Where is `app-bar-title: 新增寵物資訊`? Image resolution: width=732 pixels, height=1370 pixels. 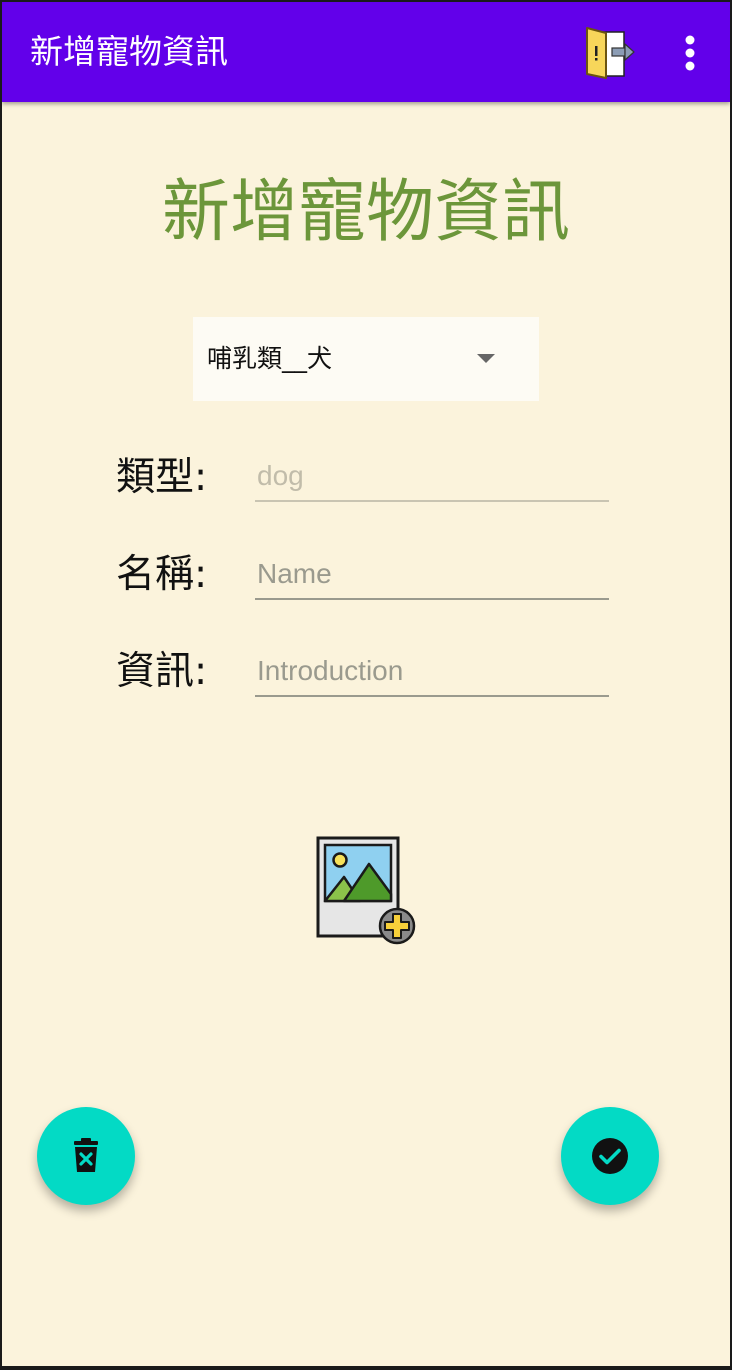 app-bar-title: 新增寵物資訊 is located at coordinates (129, 51).